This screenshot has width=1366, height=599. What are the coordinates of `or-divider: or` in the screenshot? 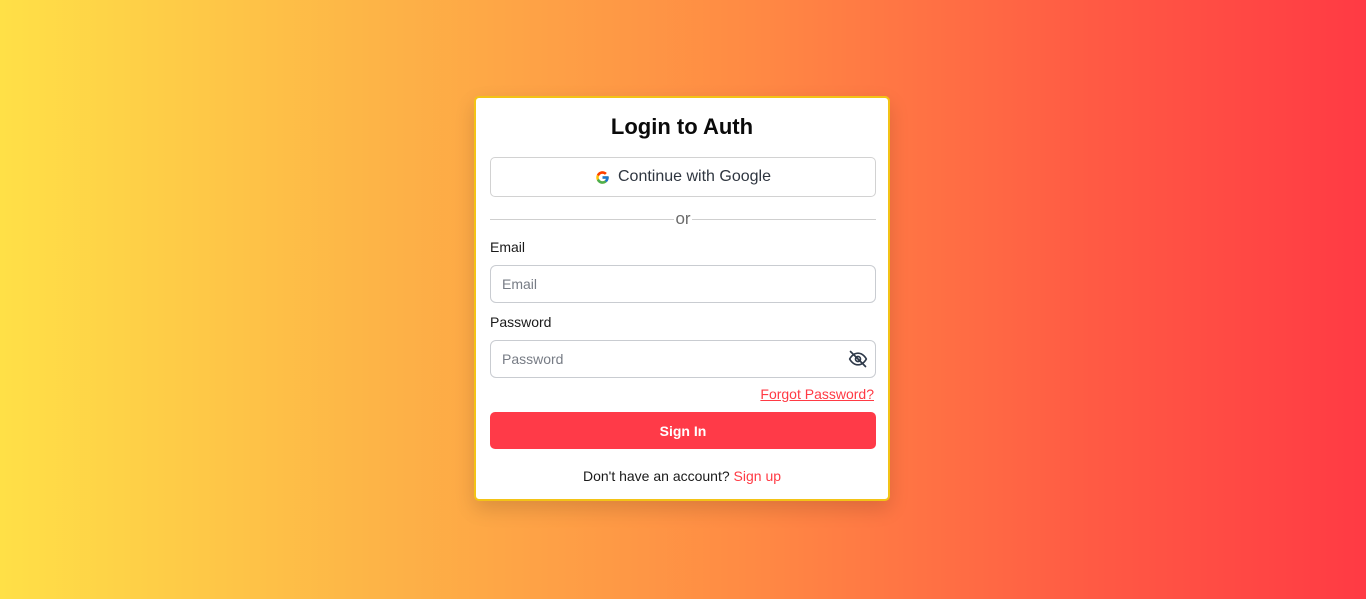 It's located at (683, 219).